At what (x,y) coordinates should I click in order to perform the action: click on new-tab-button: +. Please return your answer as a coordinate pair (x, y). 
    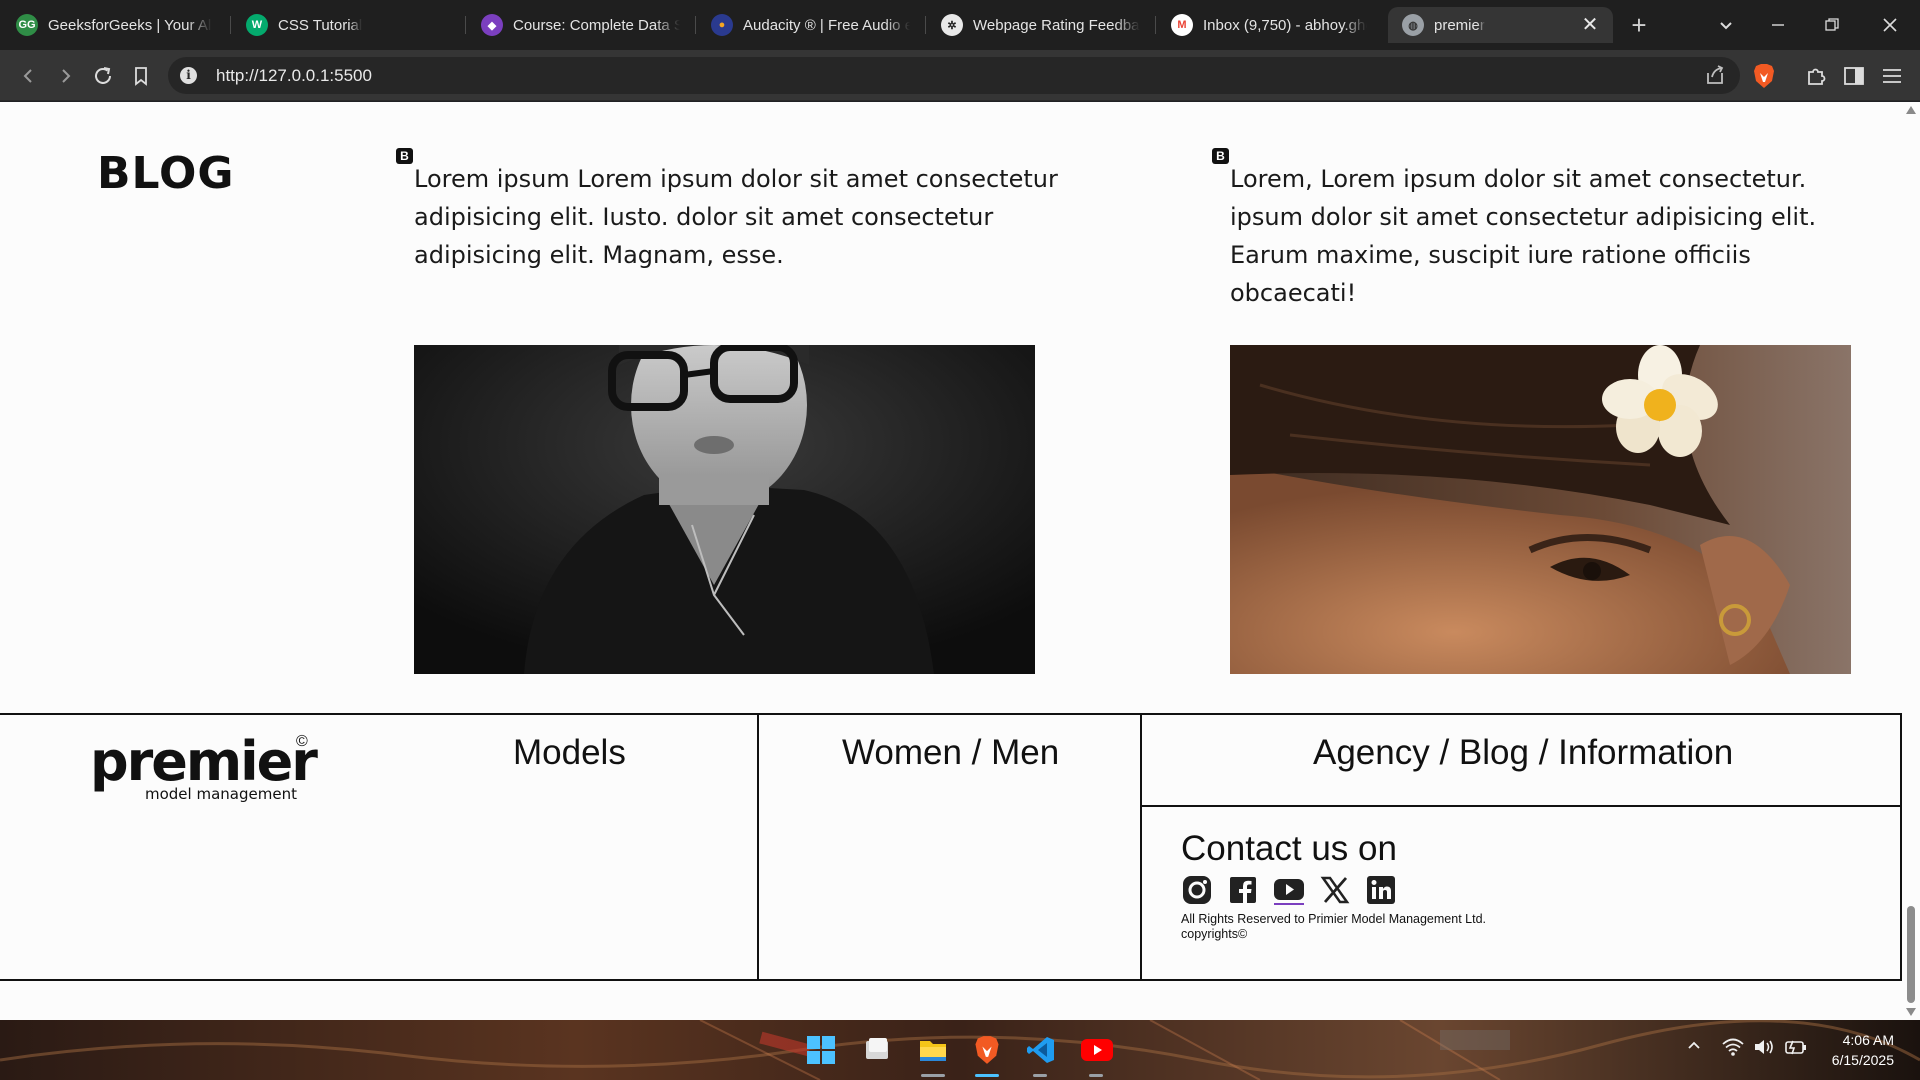
    Looking at the image, I should click on (1639, 25).